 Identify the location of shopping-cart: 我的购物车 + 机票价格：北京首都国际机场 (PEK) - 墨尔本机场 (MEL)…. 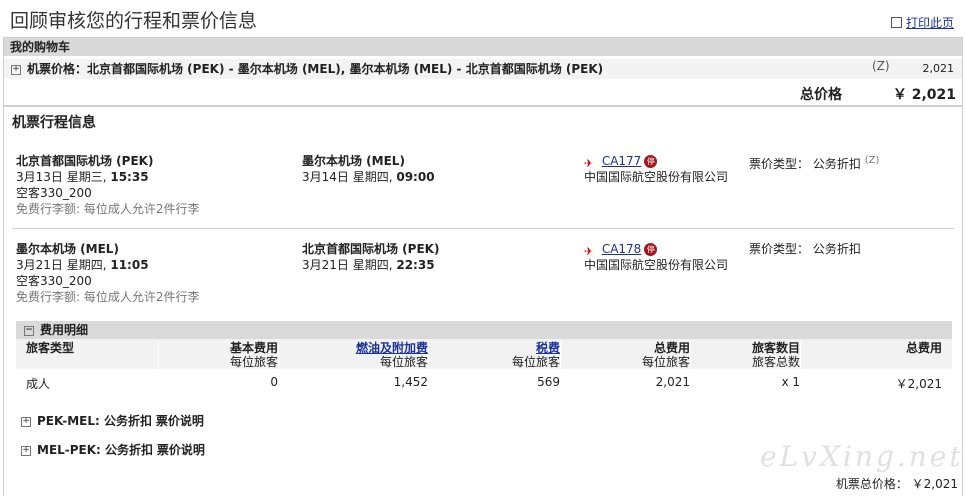
(483, 71).